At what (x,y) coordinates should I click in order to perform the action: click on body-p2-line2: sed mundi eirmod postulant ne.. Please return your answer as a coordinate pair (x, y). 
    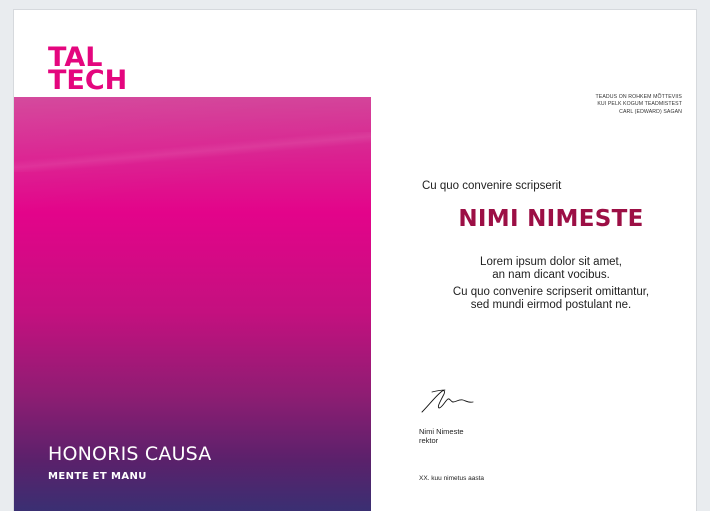
    Looking at the image, I should click on (551, 304).